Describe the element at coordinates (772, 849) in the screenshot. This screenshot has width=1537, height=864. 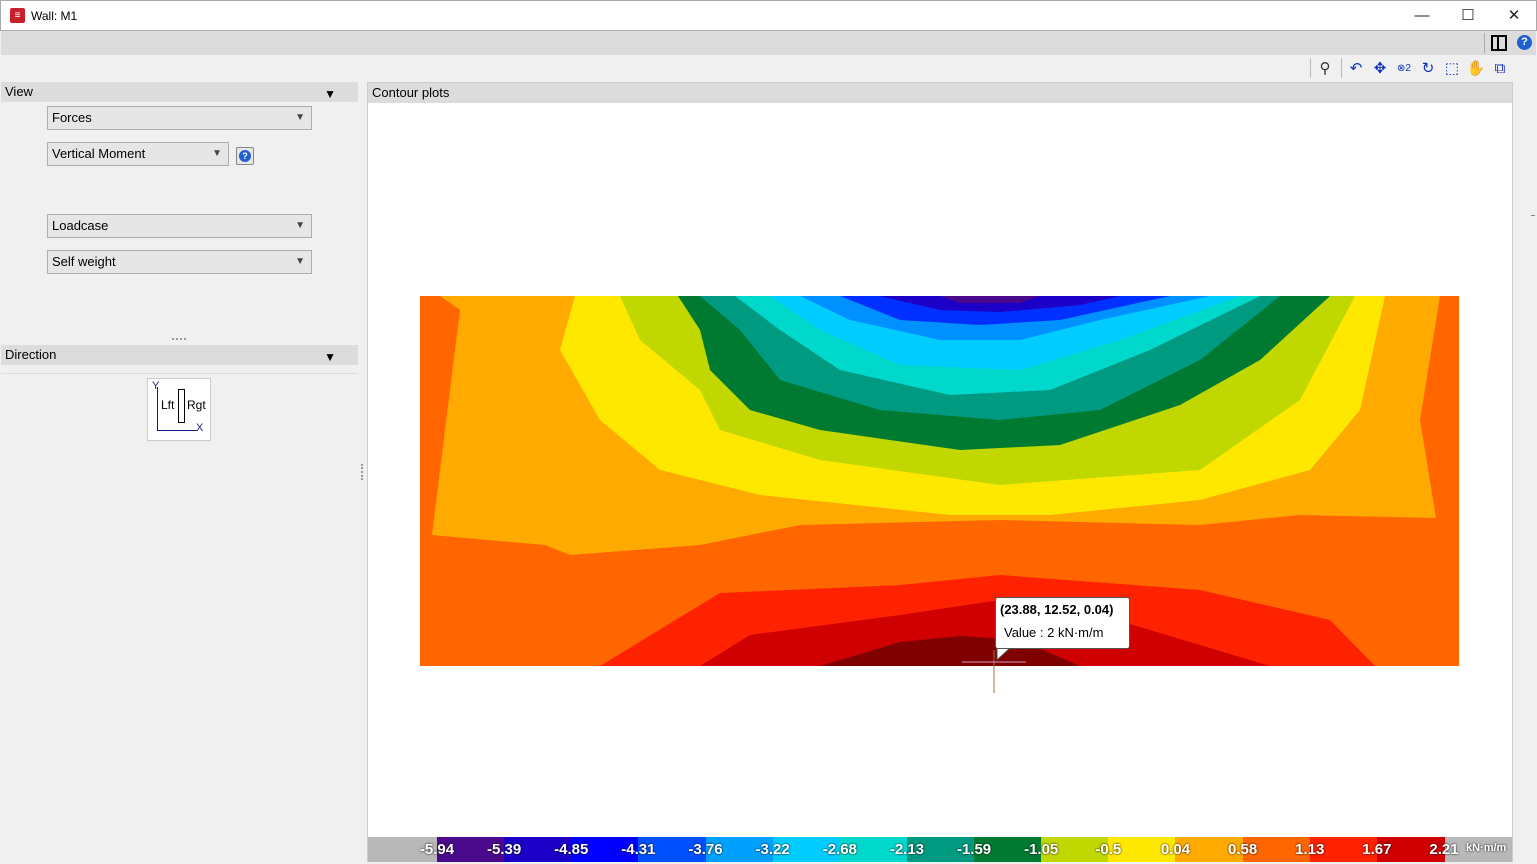
I see `legend-label: -3.22` at that location.